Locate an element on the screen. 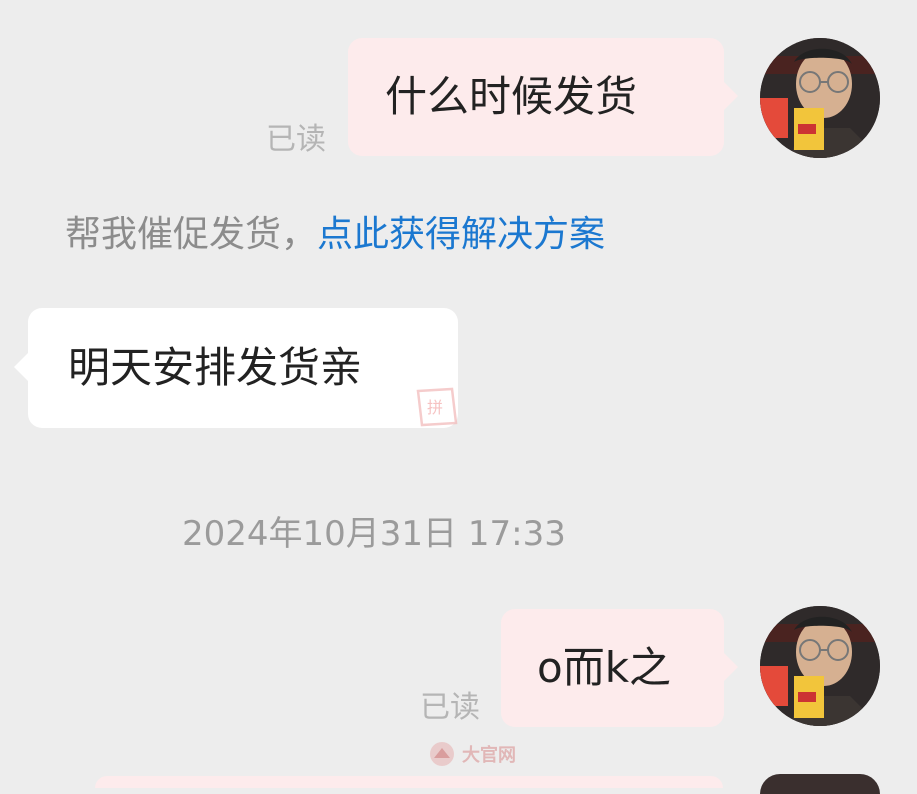  watermark-logo-icon is located at coordinates (442, 754).